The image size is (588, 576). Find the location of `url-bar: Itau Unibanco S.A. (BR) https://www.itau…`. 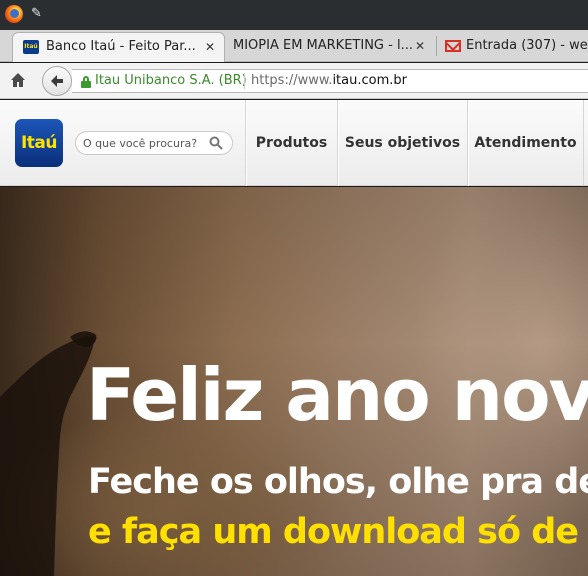

url-bar: Itau Unibanco S.A. (BR) https://www.itau… is located at coordinates (330, 81).